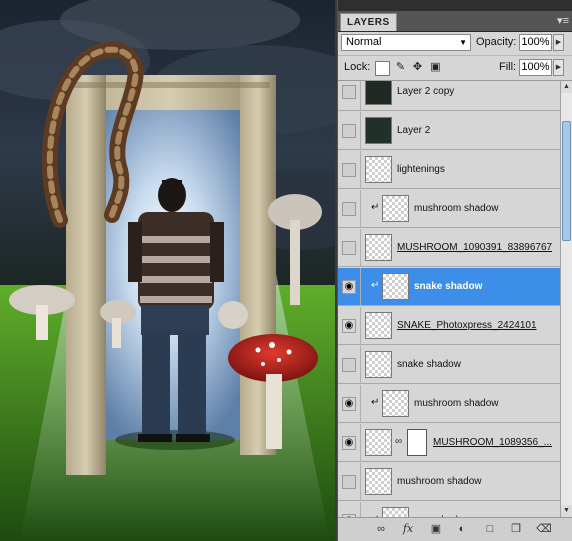 This screenshot has width=572, height=541. What do you see at coordinates (413, 131) in the screenshot?
I see `layer-name: Layer 2` at bounding box center [413, 131].